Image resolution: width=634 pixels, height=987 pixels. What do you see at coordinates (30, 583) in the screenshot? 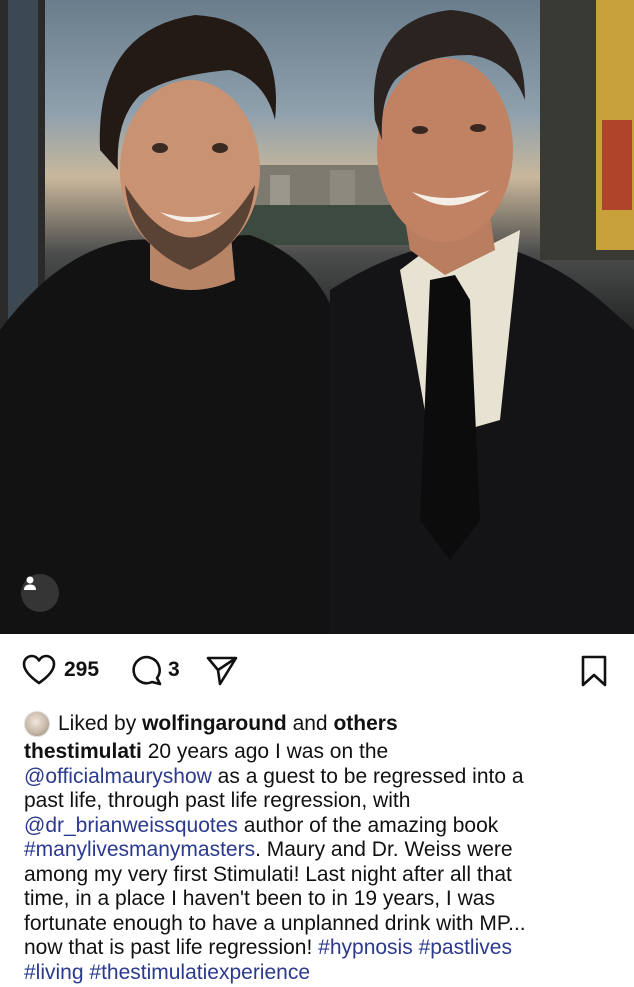
I see `person-tag-icon` at bounding box center [30, 583].